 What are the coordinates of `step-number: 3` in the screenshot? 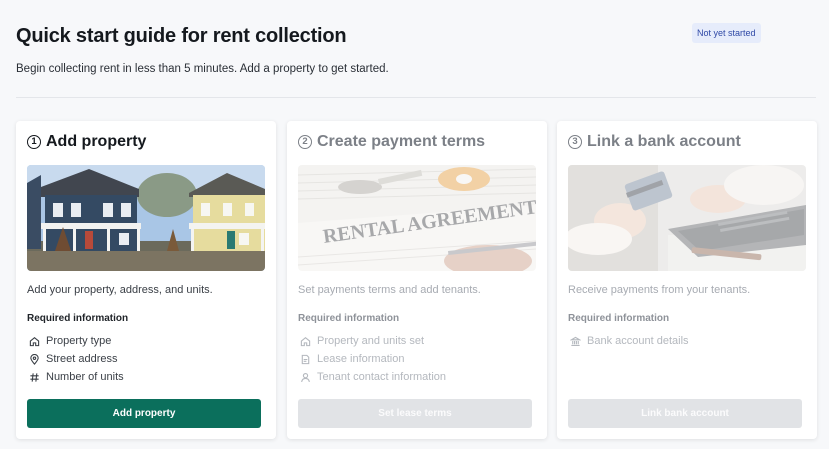 It's located at (575, 142).